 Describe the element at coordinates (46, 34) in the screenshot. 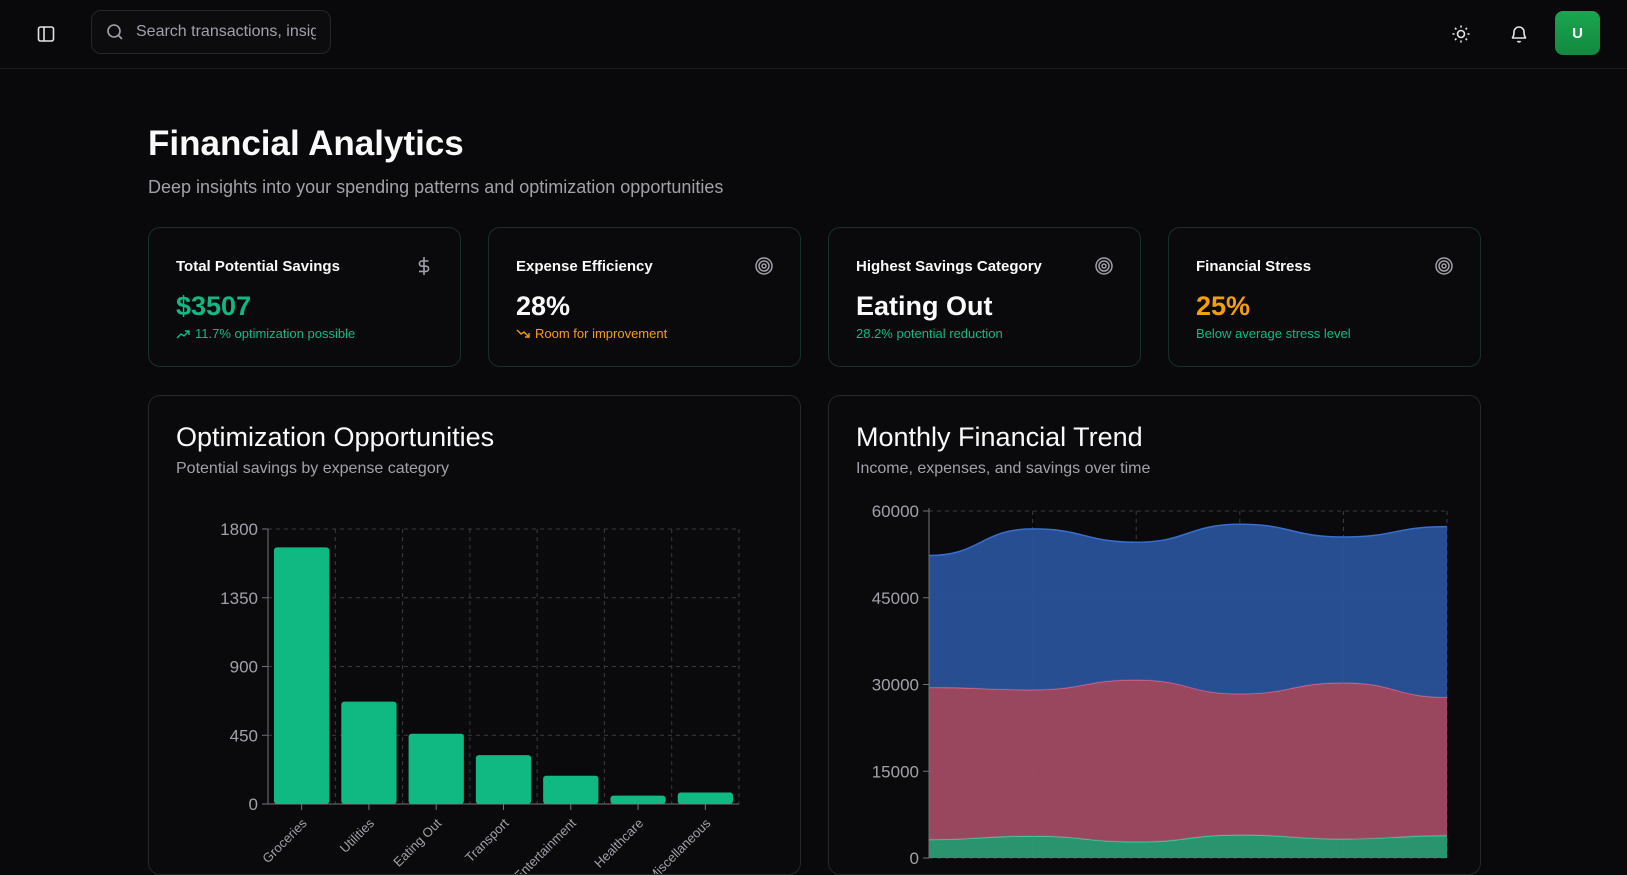

I see `sidebar-toggle-icon` at that location.